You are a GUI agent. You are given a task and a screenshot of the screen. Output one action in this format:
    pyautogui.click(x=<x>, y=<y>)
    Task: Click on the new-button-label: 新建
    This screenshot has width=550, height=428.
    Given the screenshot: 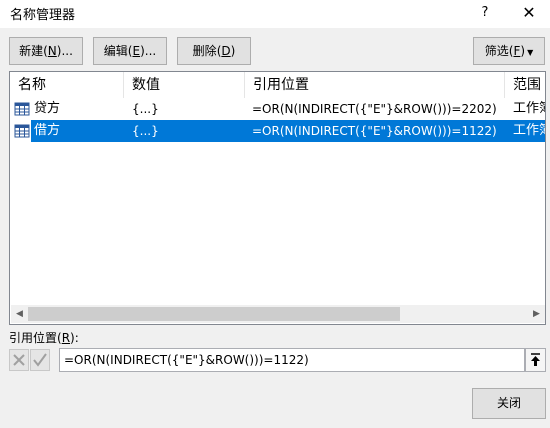 What is the action you would take?
    pyautogui.click(x=31, y=51)
    